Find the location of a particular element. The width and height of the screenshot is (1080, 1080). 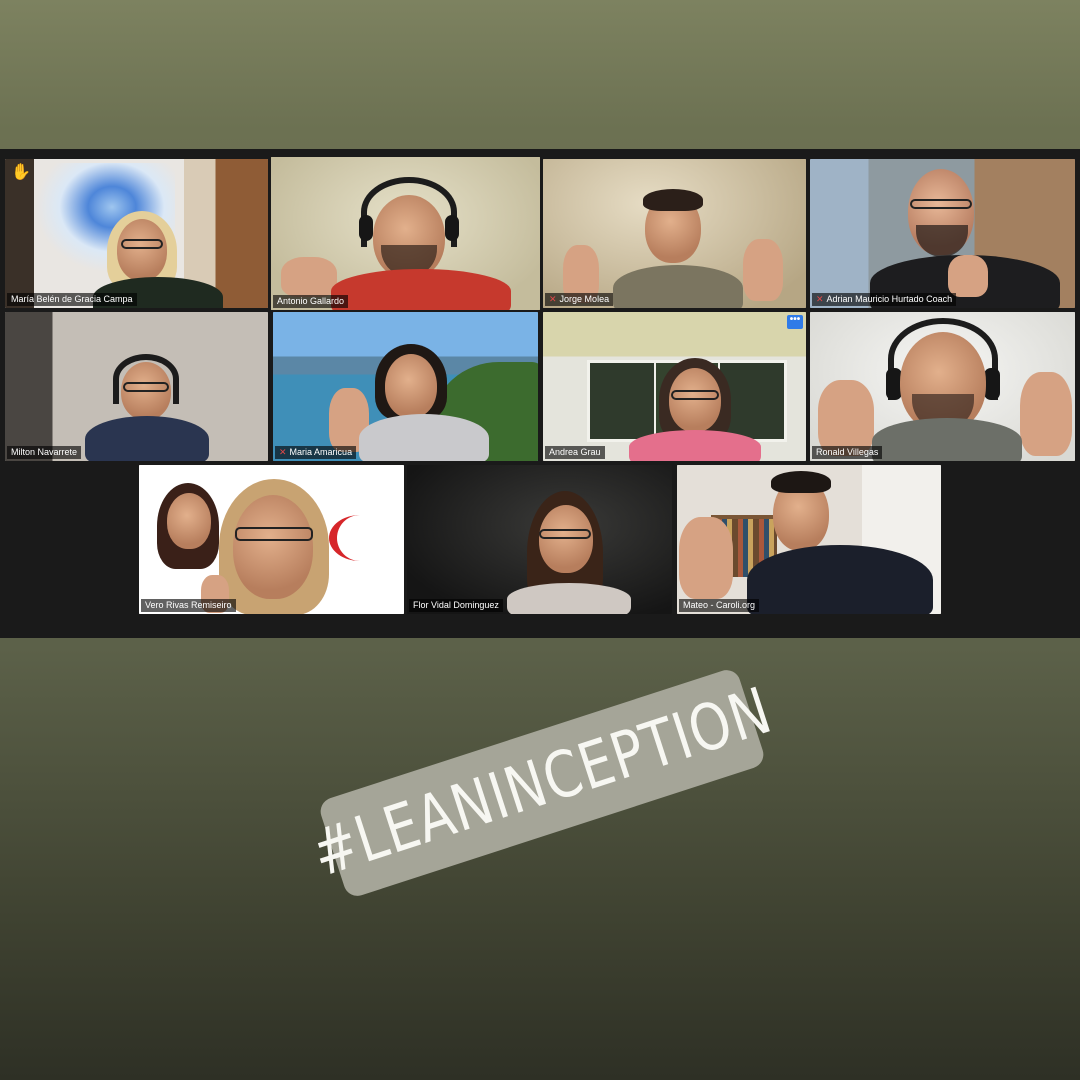

raise-hand-icon: ✋ is located at coordinates (21, 172).